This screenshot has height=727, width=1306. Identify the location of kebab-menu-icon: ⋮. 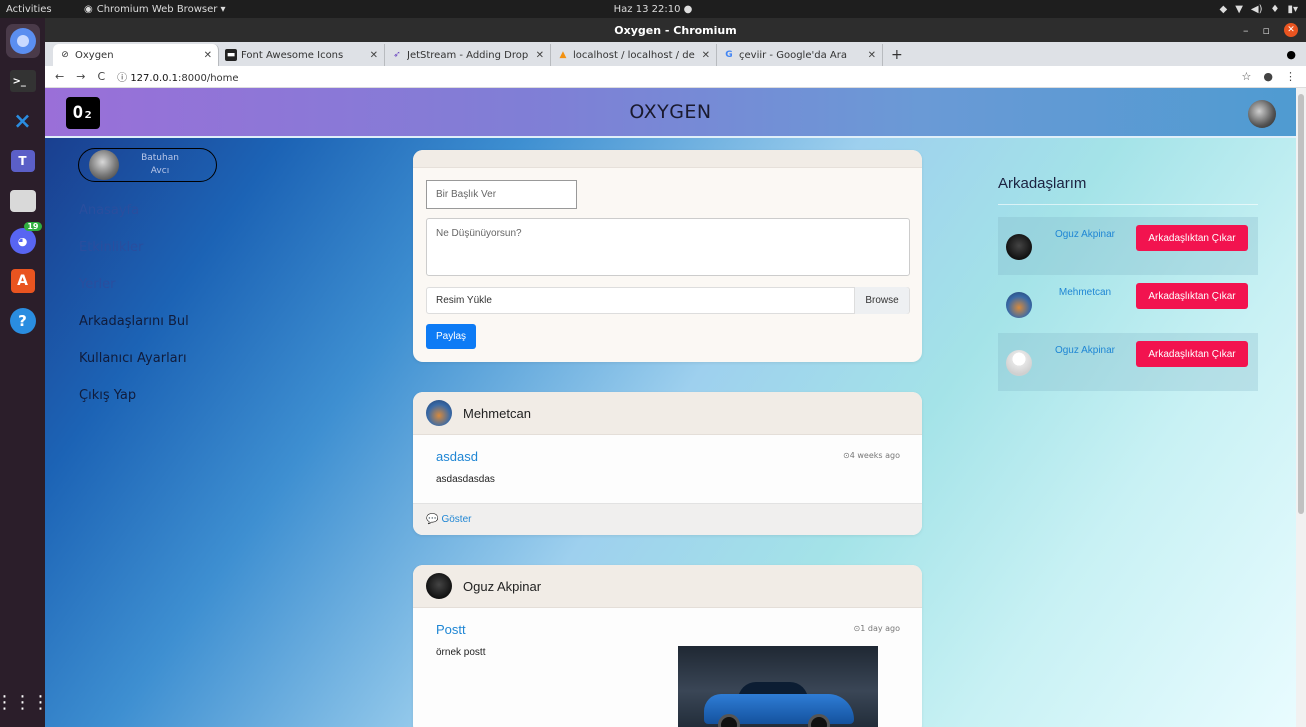
(1290, 76).